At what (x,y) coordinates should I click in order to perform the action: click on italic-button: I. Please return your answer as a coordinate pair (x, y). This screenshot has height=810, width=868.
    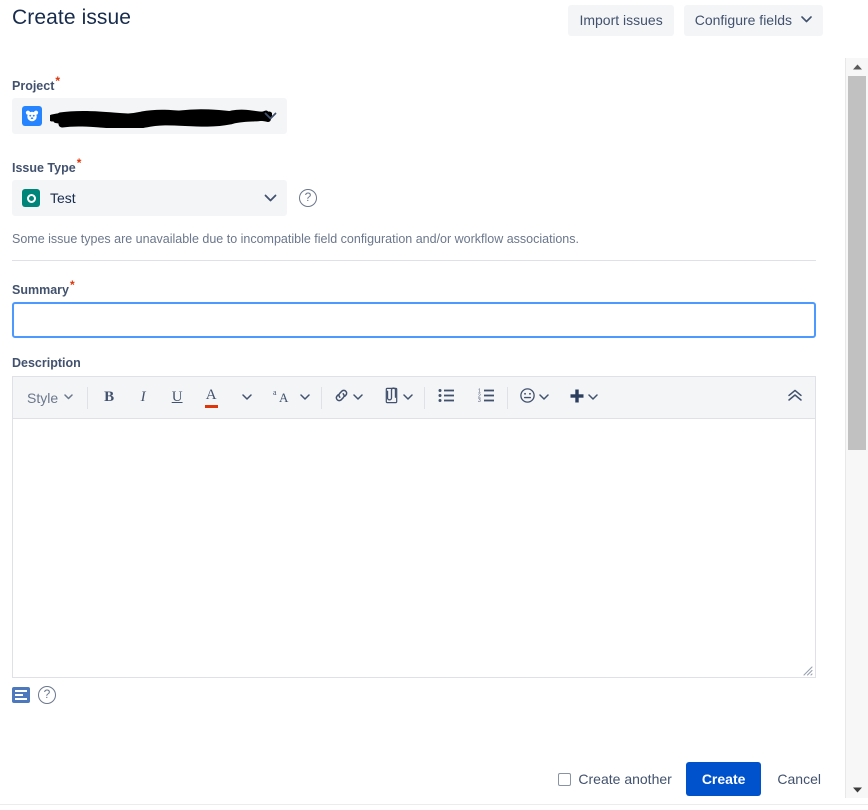
    Looking at the image, I should click on (143, 398).